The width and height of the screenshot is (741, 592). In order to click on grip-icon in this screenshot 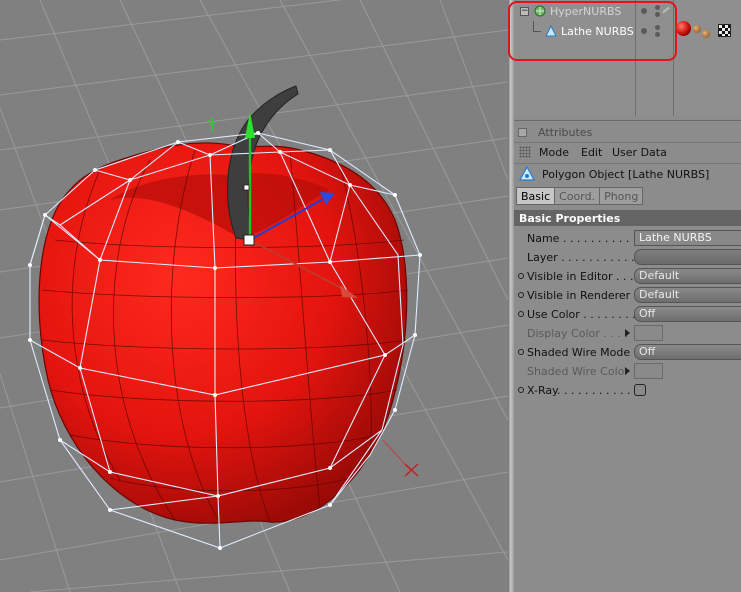, I will do `click(525, 152)`.